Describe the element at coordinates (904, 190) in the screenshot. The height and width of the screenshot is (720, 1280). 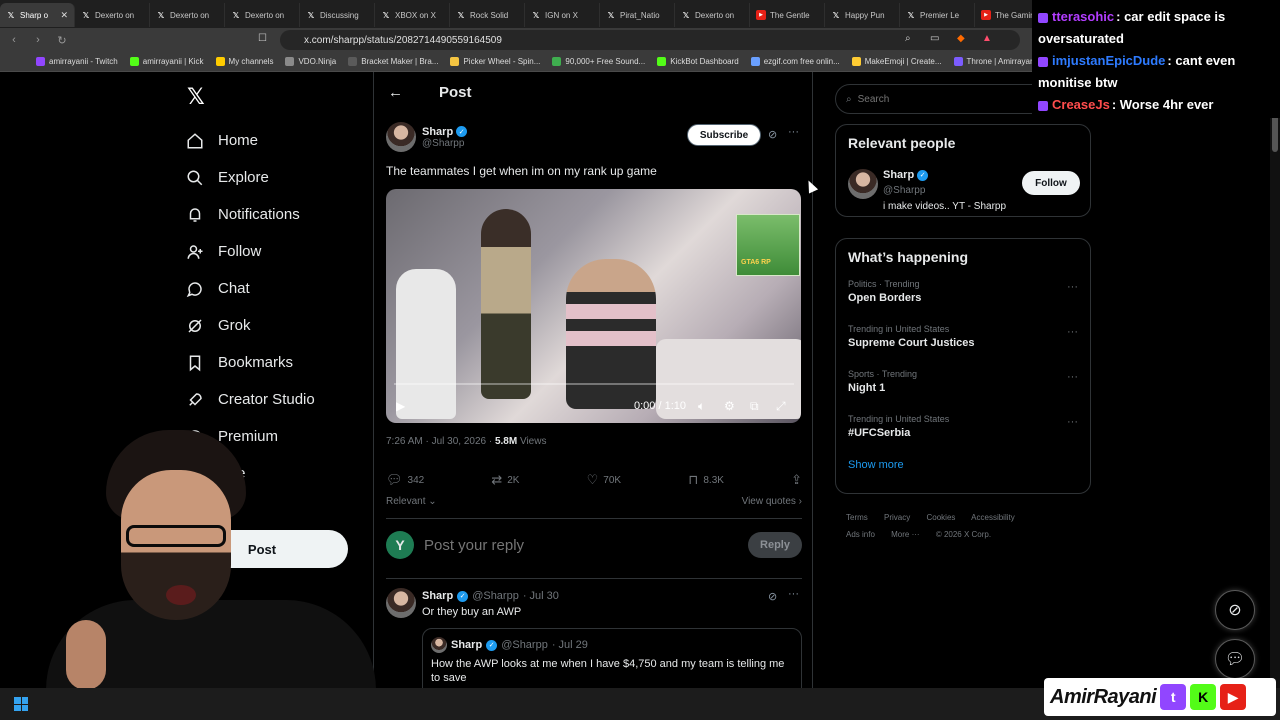
I see `person-handle: @Sharpp` at that location.